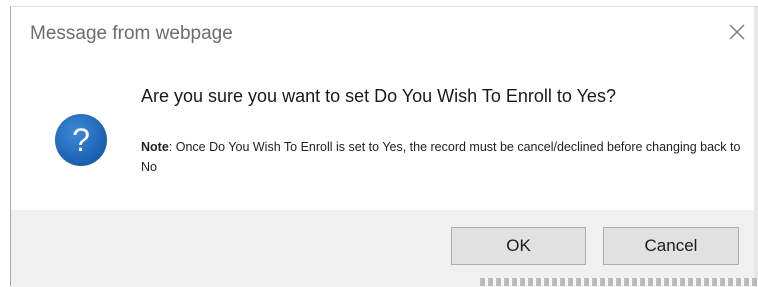  I want to click on question-mark-icon: ?, so click(81, 140).